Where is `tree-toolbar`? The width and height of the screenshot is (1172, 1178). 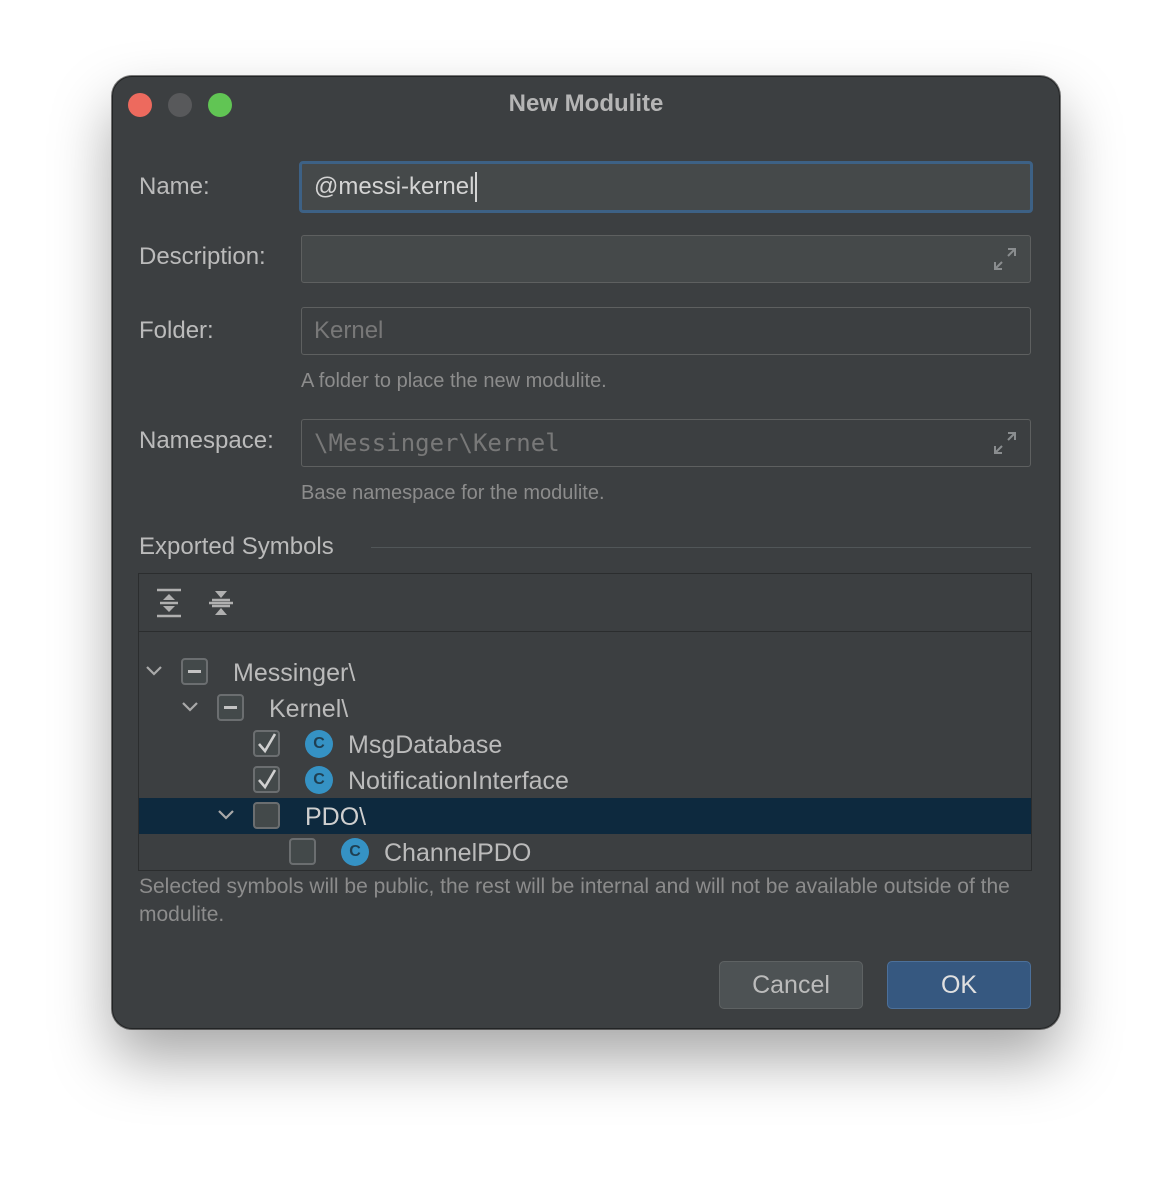 tree-toolbar is located at coordinates (585, 603).